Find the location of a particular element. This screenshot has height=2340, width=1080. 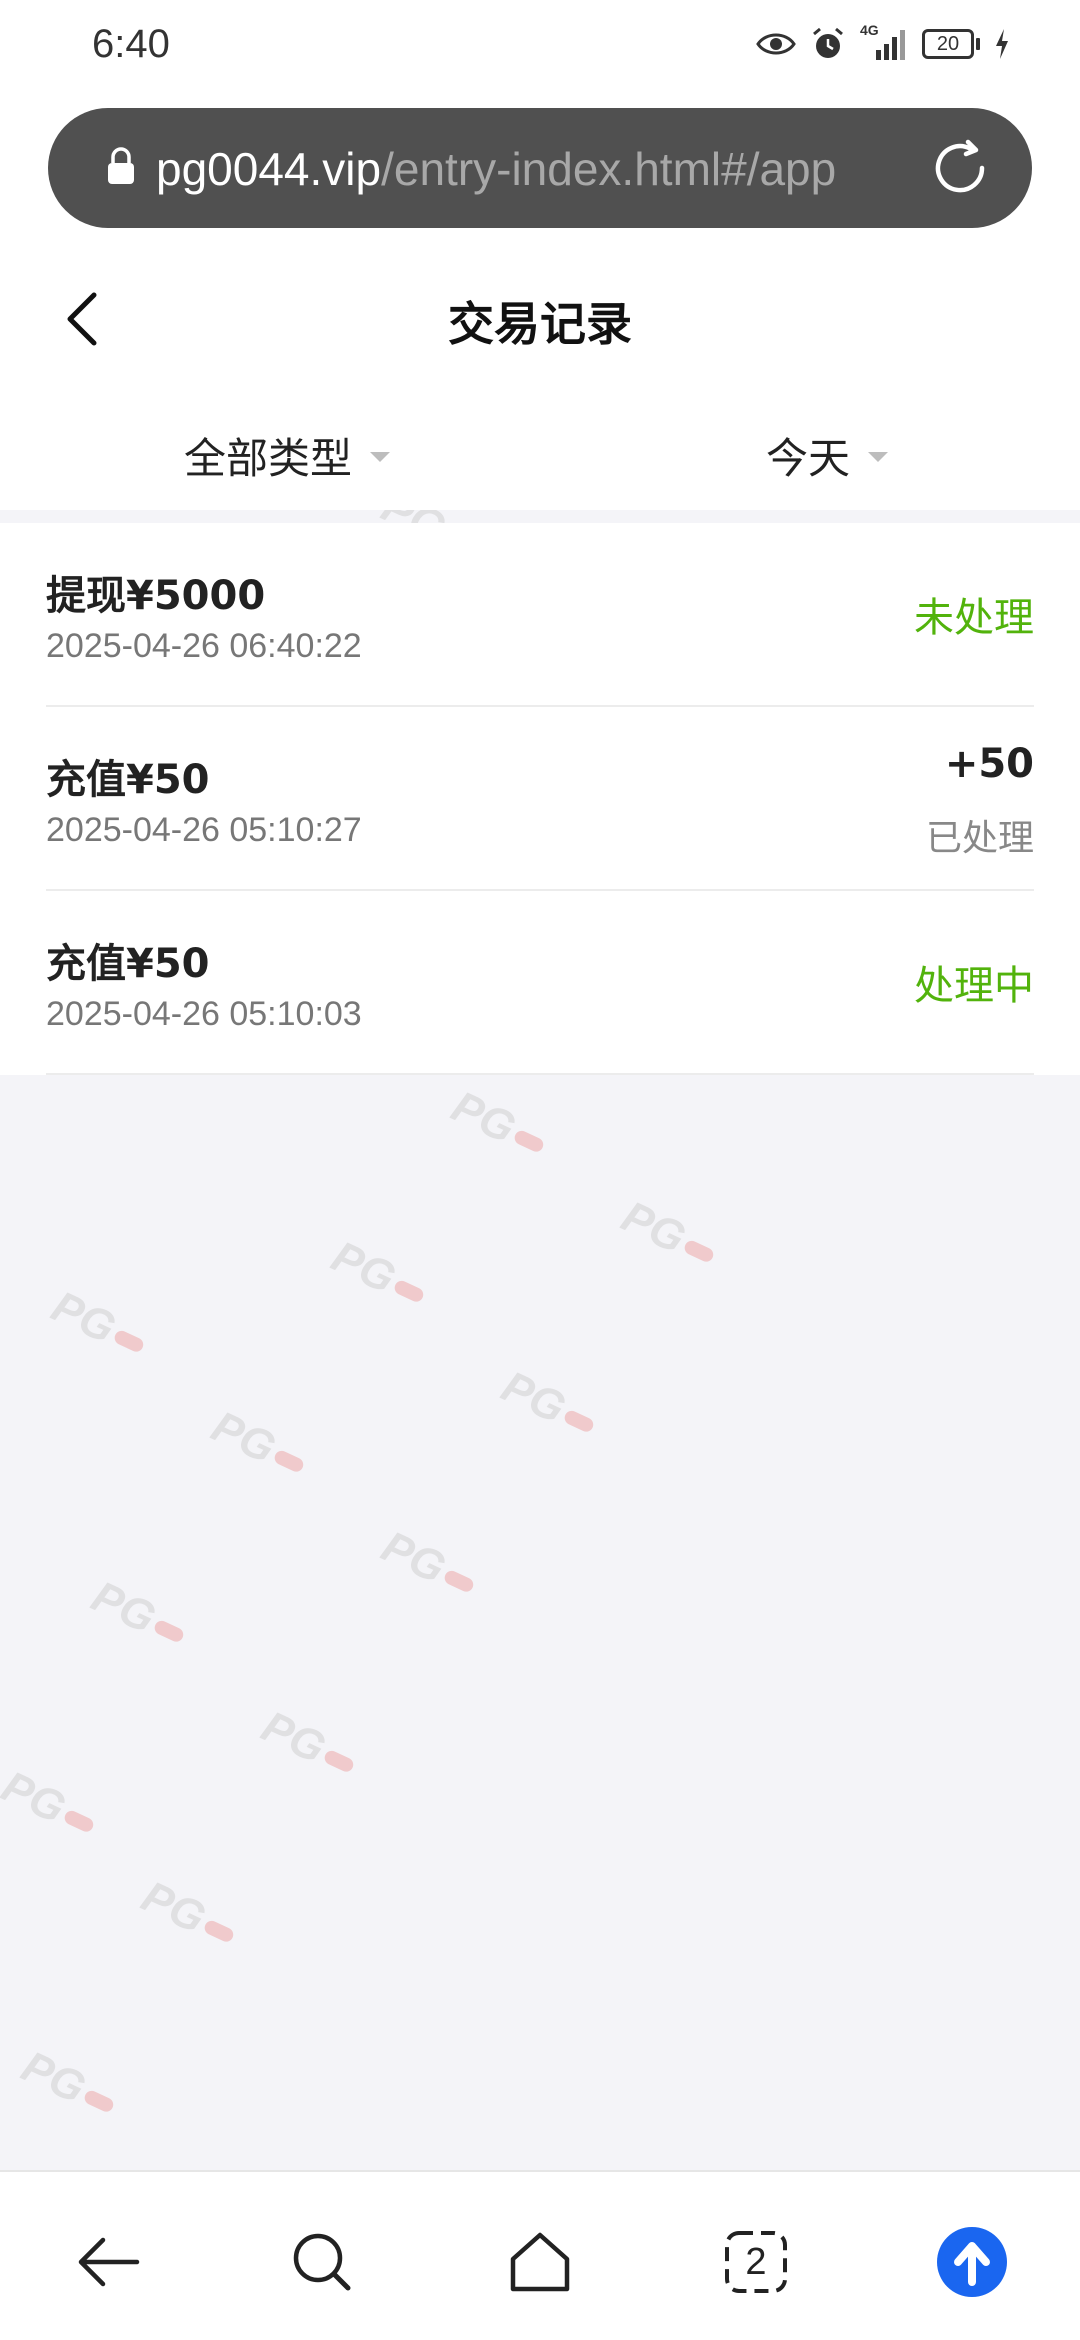

lock-icon is located at coordinates (121, 165).